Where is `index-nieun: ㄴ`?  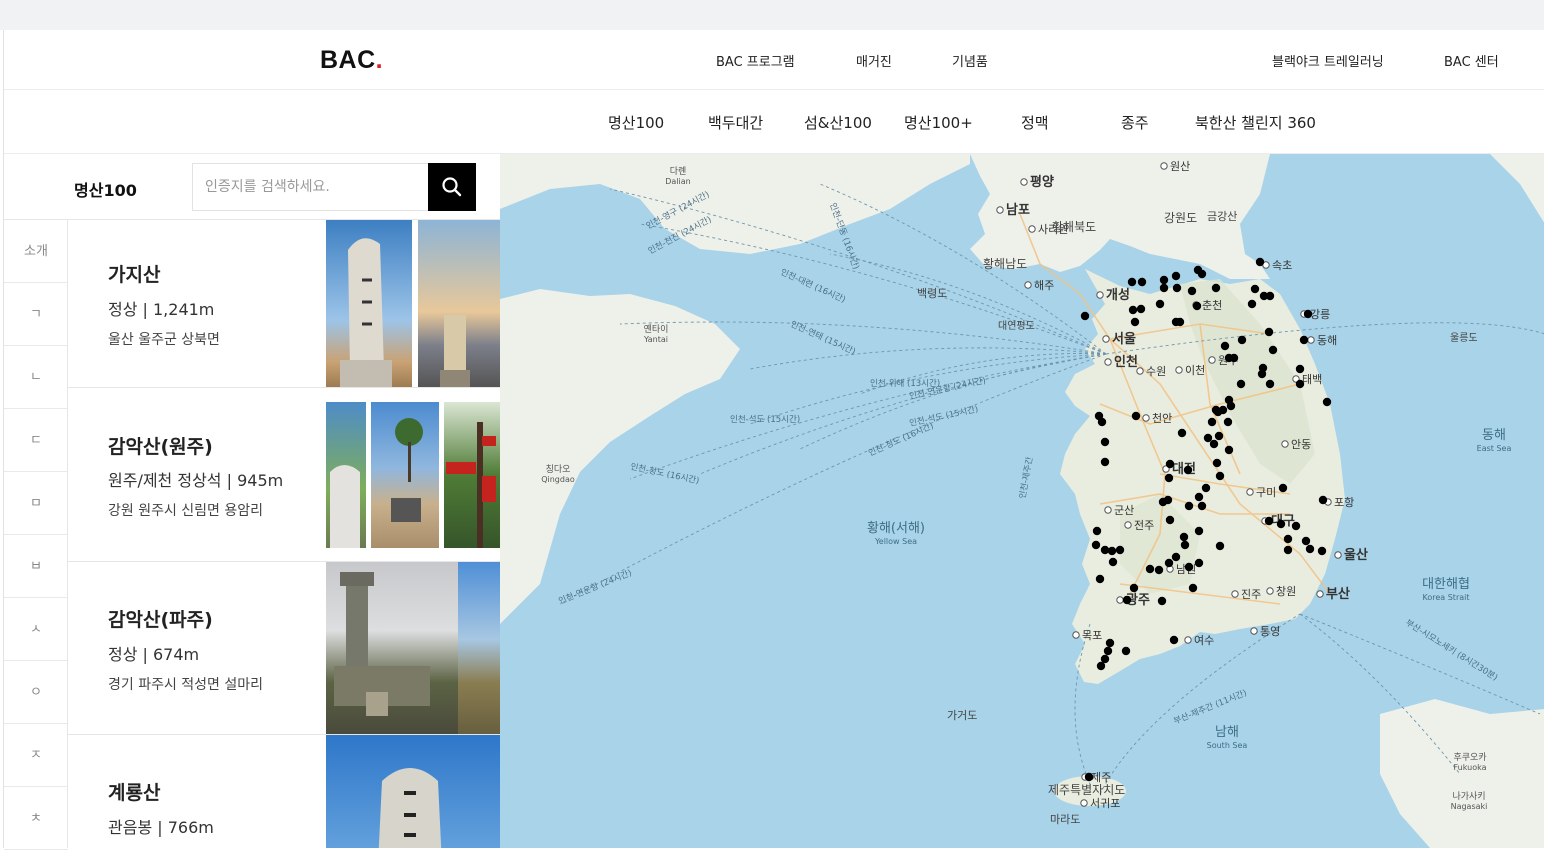 index-nieun: ㄴ is located at coordinates (36, 377).